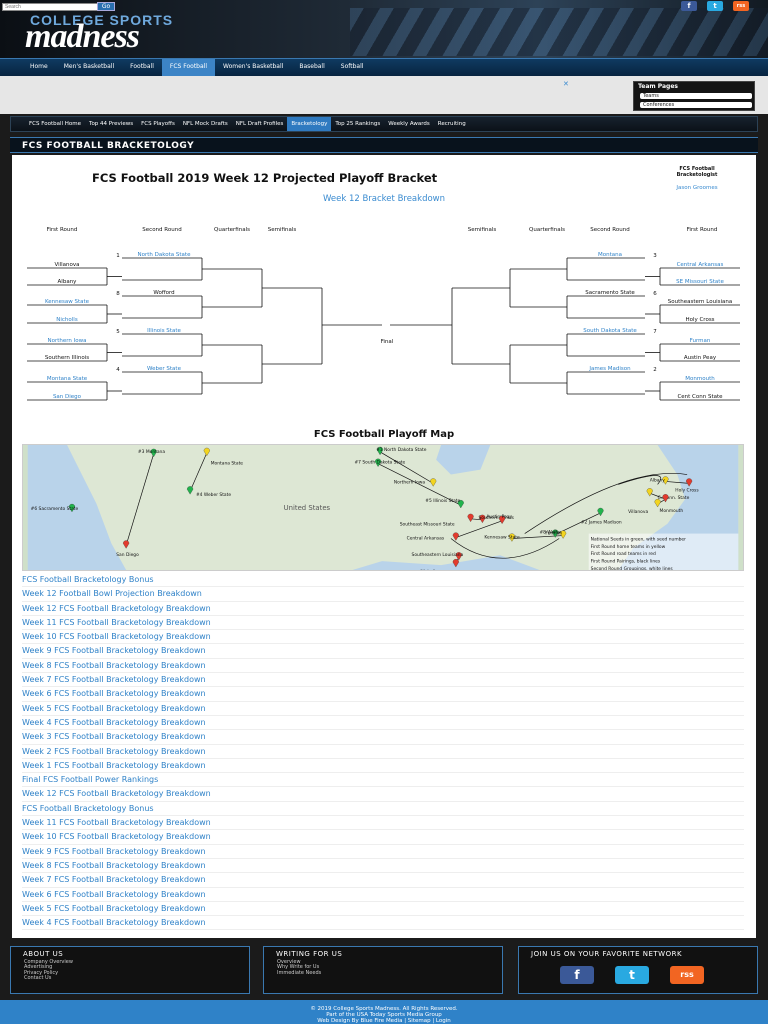 This screenshot has height=1024, width=768. What do you see at coordinates (188, 67) in the screenshot?
I see `main-nav-item: FCS Football` at bounding box center [188, 67].